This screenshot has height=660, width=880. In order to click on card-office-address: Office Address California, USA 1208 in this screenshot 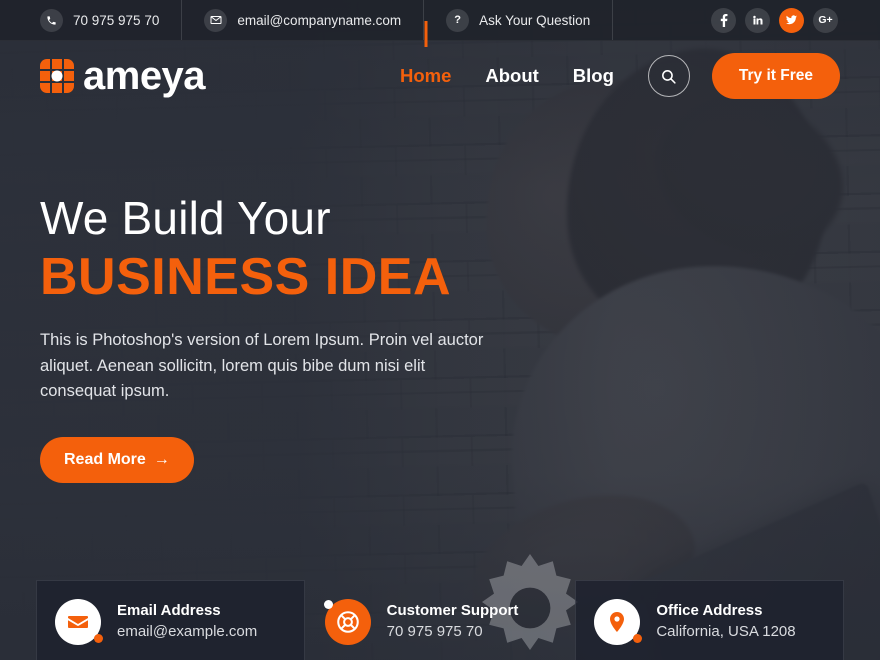, I will do `click(710, 620)`.